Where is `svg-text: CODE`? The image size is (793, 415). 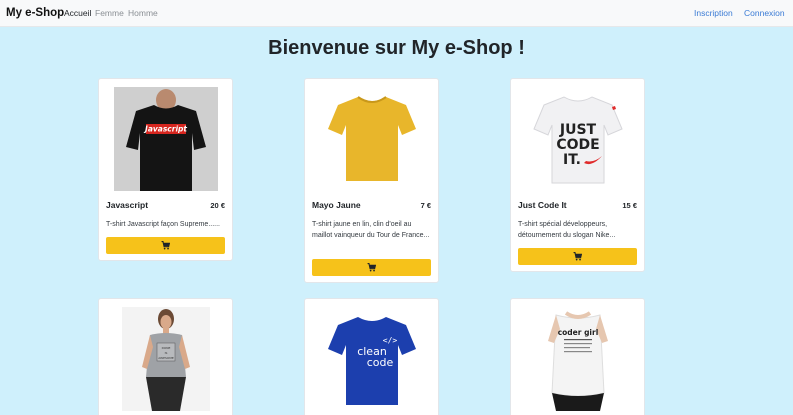 svg-text: CODE is located at coordinates (577, 145).